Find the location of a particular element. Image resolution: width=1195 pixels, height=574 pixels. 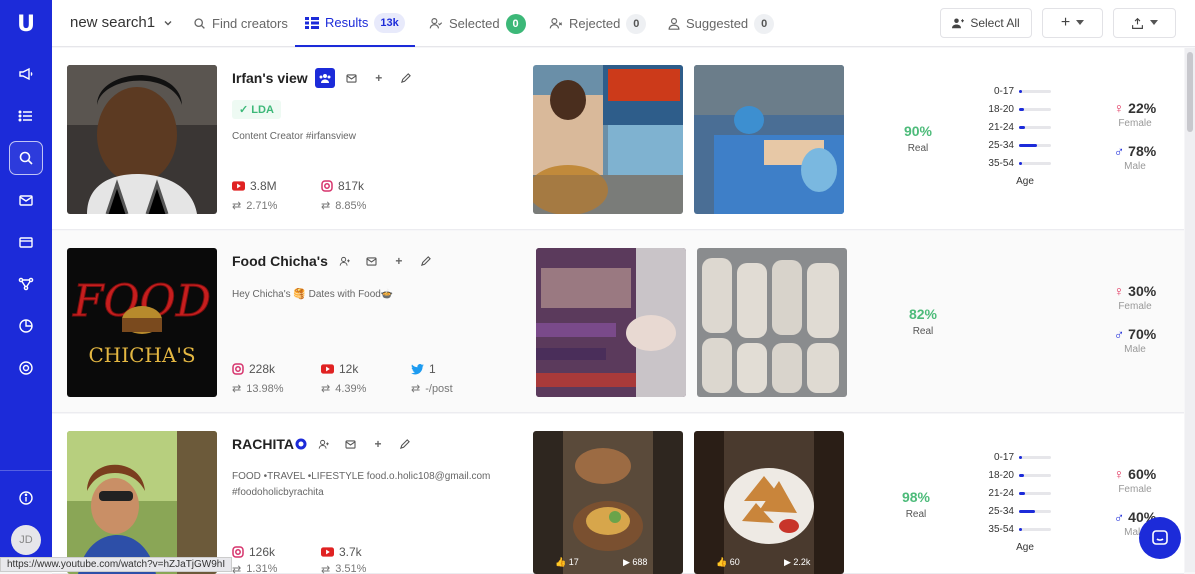

search-name-dropdown: new search1 is located at coordinates (121, 22).